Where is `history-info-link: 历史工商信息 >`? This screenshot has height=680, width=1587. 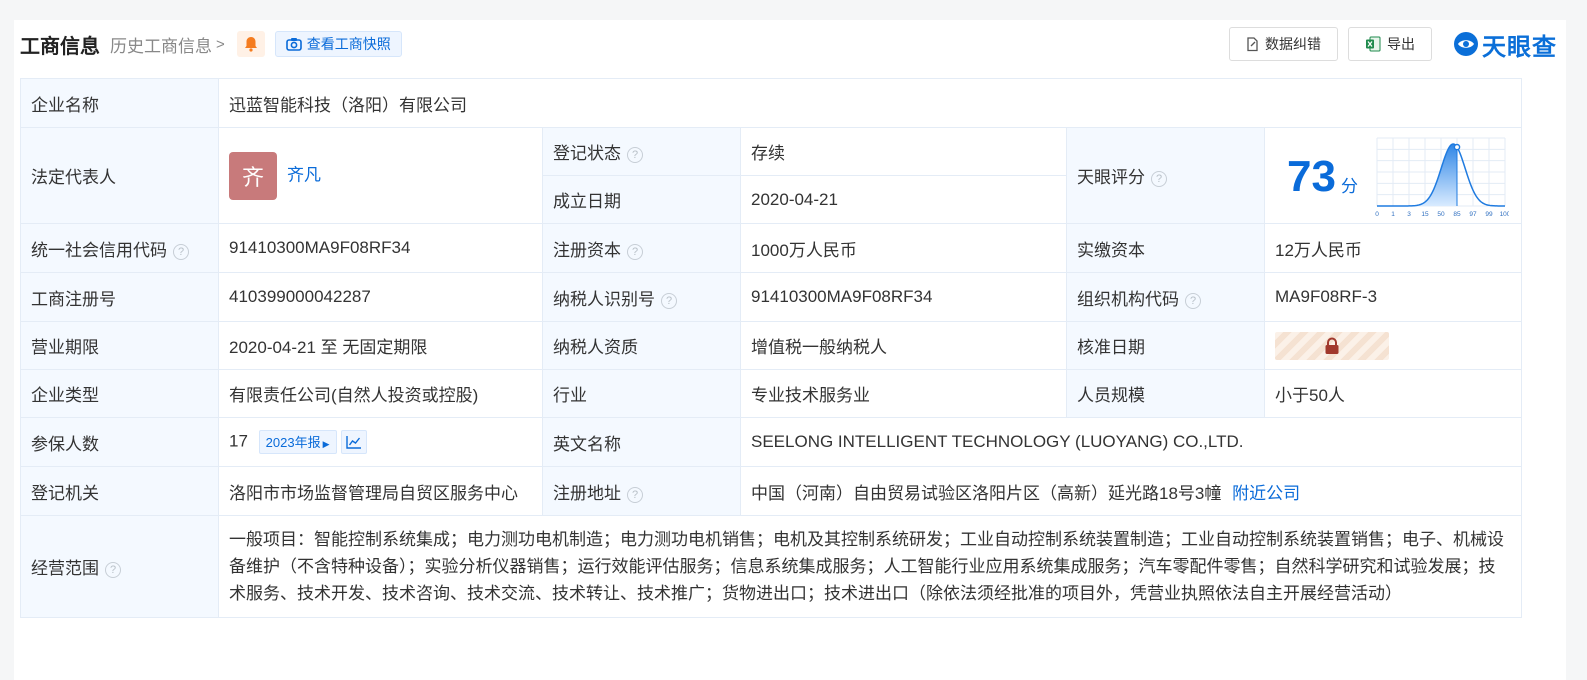
history-info-link: 历史工商信息 > is located at coordinates (167, 44).